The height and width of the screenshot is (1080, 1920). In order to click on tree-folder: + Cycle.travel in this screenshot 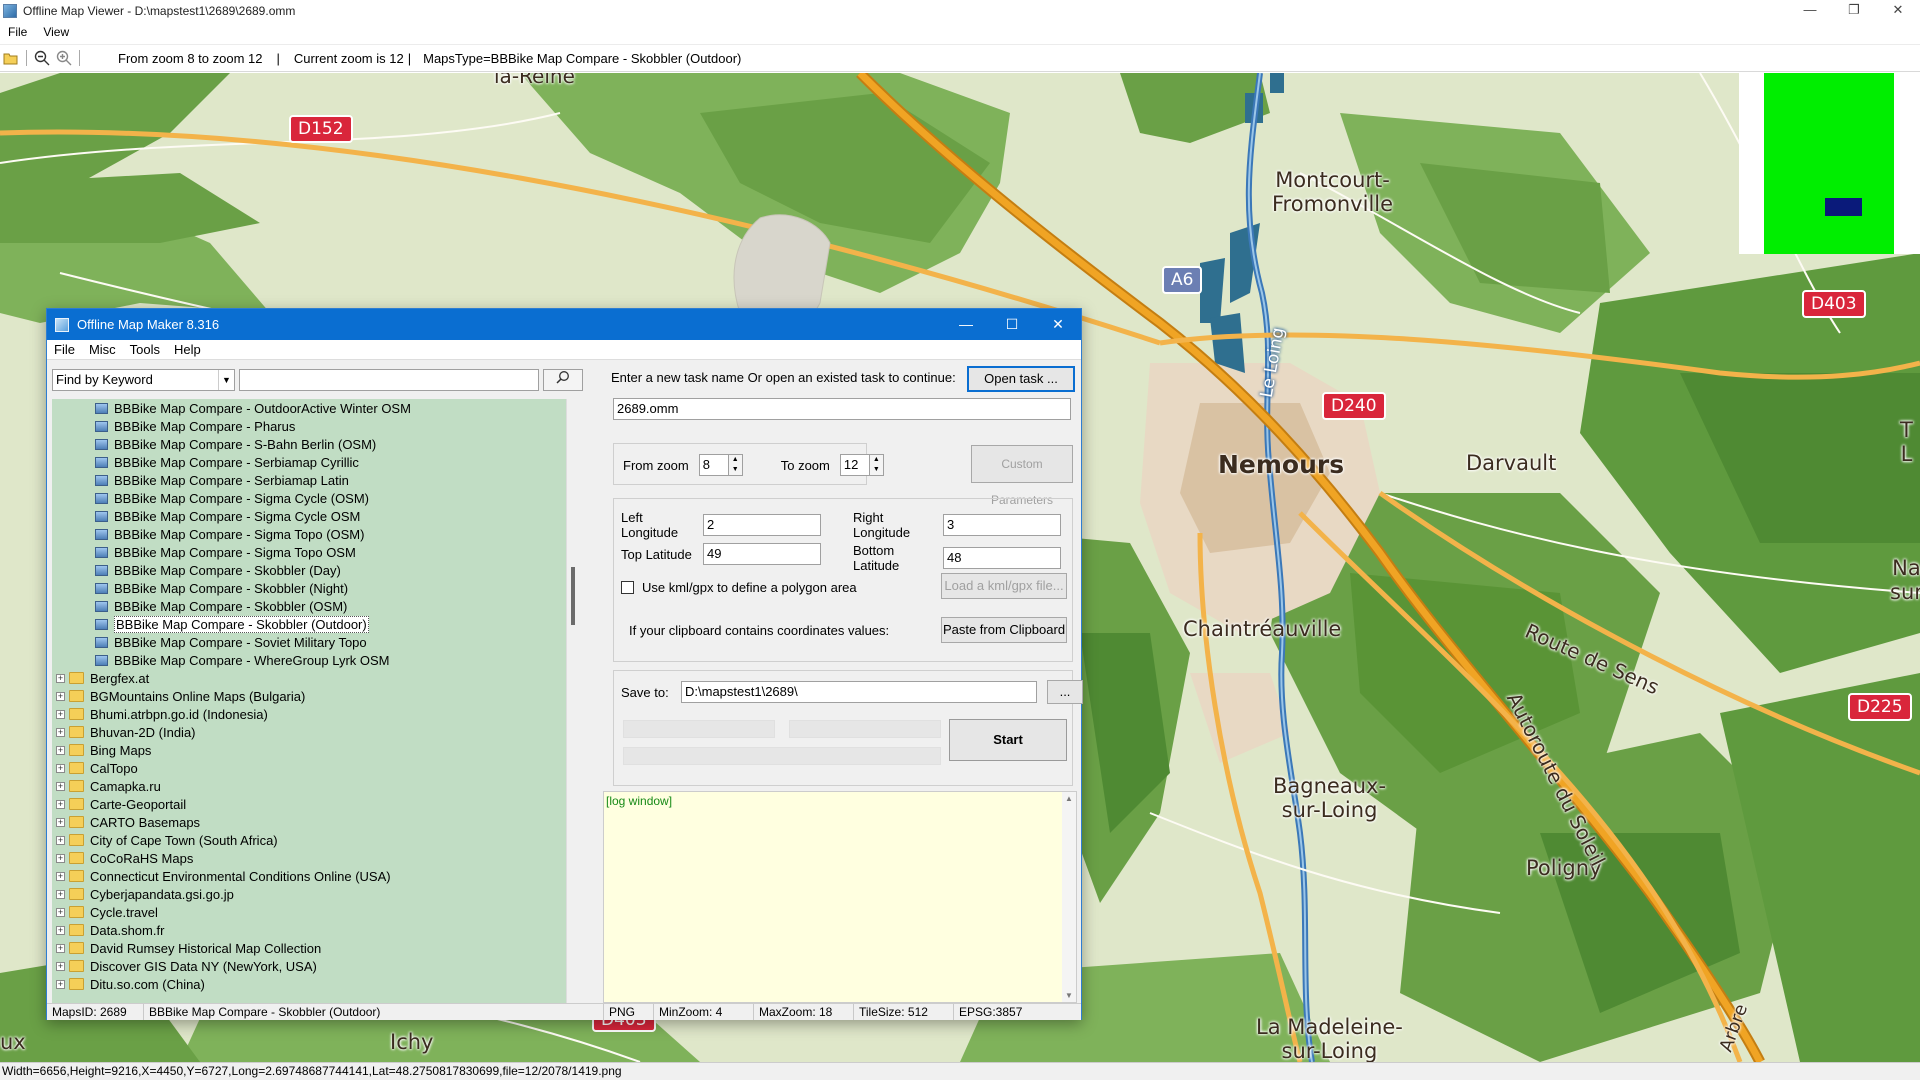, I will do `click(309, 912)`.